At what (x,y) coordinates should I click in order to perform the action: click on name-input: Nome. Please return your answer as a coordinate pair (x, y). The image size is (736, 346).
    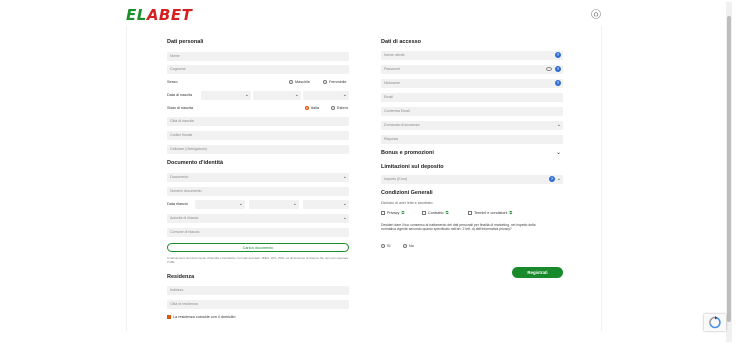
    Looking at the image, I should click on (258, 56).